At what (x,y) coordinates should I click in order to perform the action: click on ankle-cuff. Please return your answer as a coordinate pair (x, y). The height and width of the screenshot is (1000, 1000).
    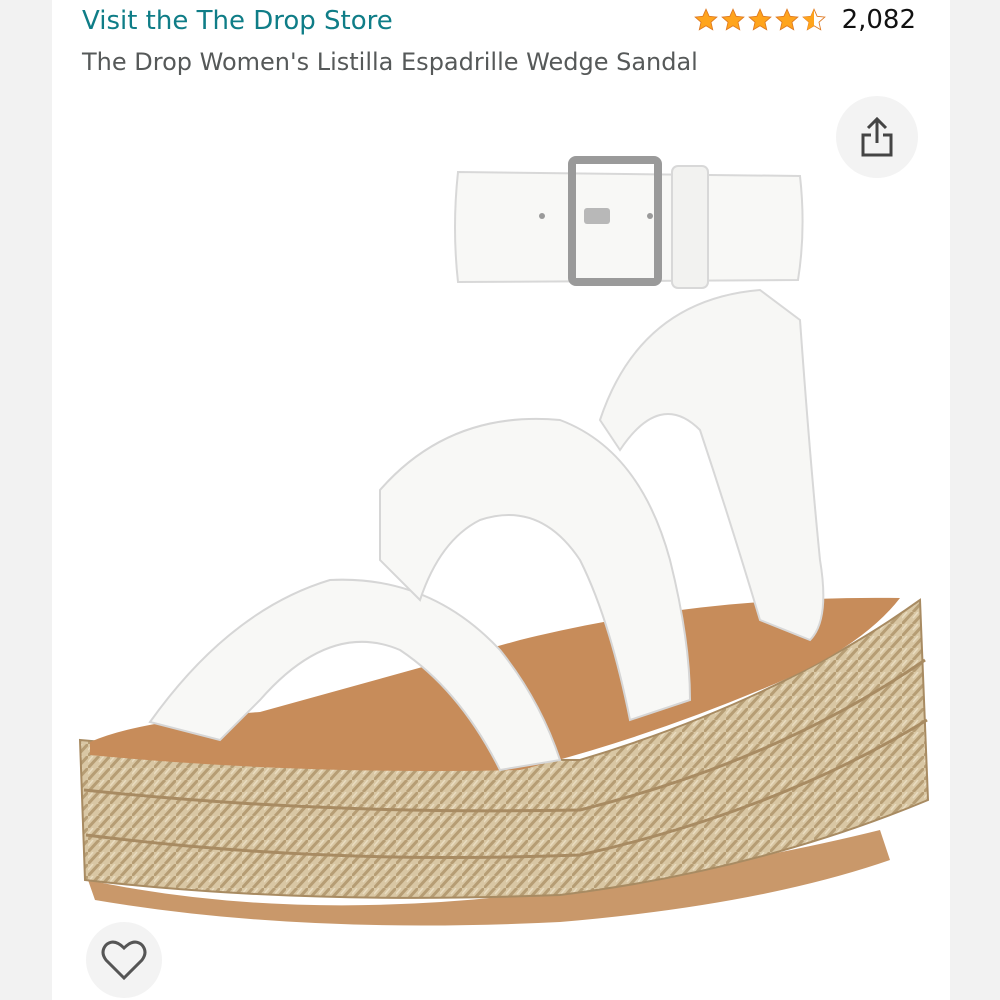
    Looking at the image, I should click on (629, 227).